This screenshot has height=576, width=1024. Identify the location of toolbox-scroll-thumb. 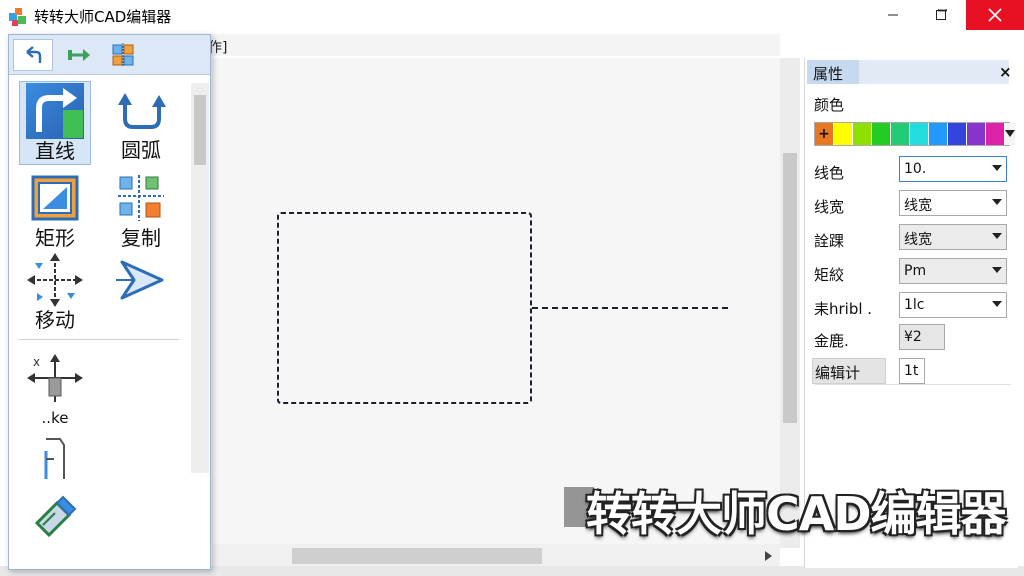
(200, 130).